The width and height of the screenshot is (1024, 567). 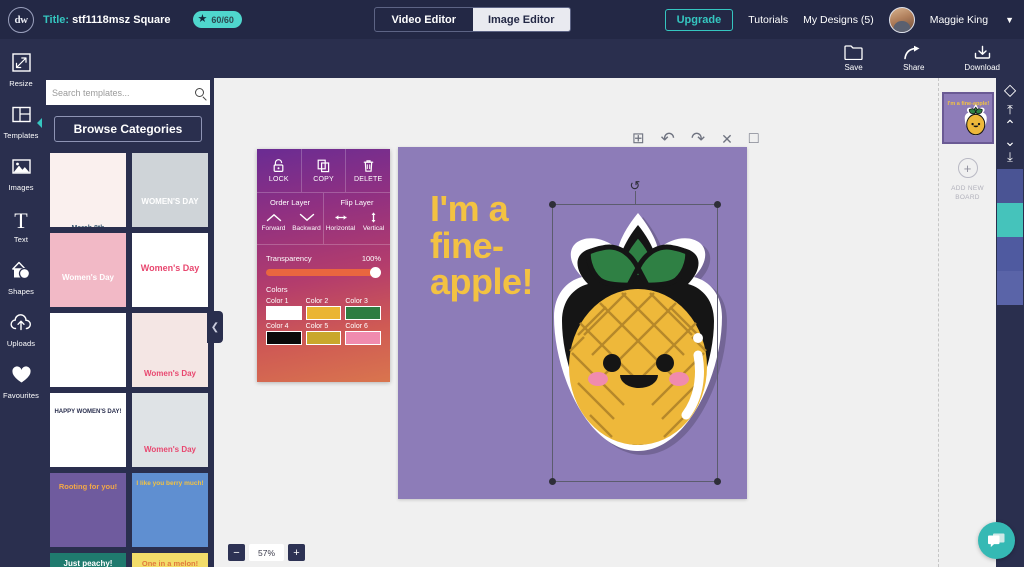 What do you see at coordinates (217, 19) in the screenshot?
I see `credits-badge: ★ 60/60` at bounding box center [217, 19].